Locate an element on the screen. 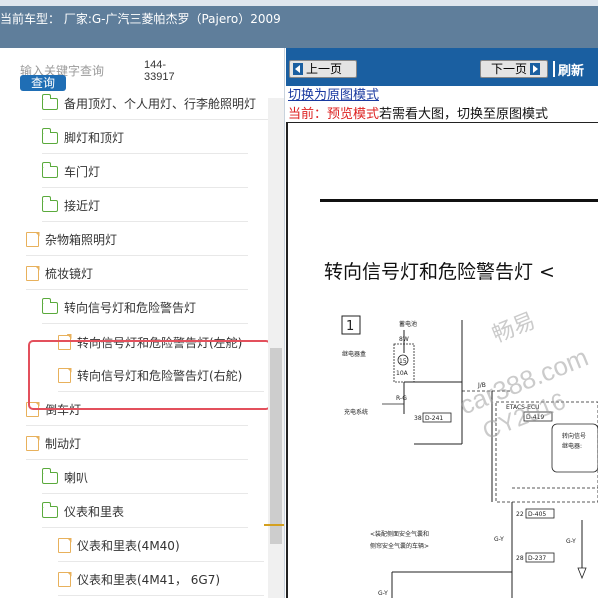  tree-item-label: 仪表和里表 is located at coordinates (94, 512).